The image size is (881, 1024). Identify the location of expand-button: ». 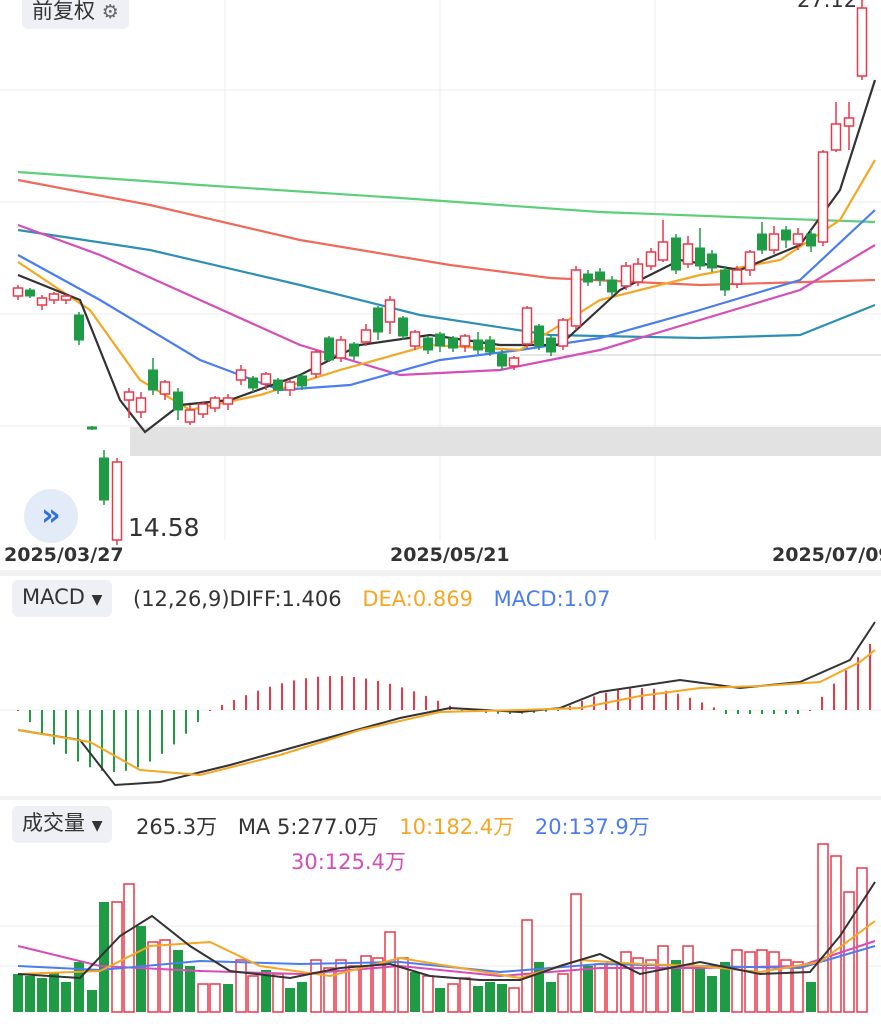
(51, 516).